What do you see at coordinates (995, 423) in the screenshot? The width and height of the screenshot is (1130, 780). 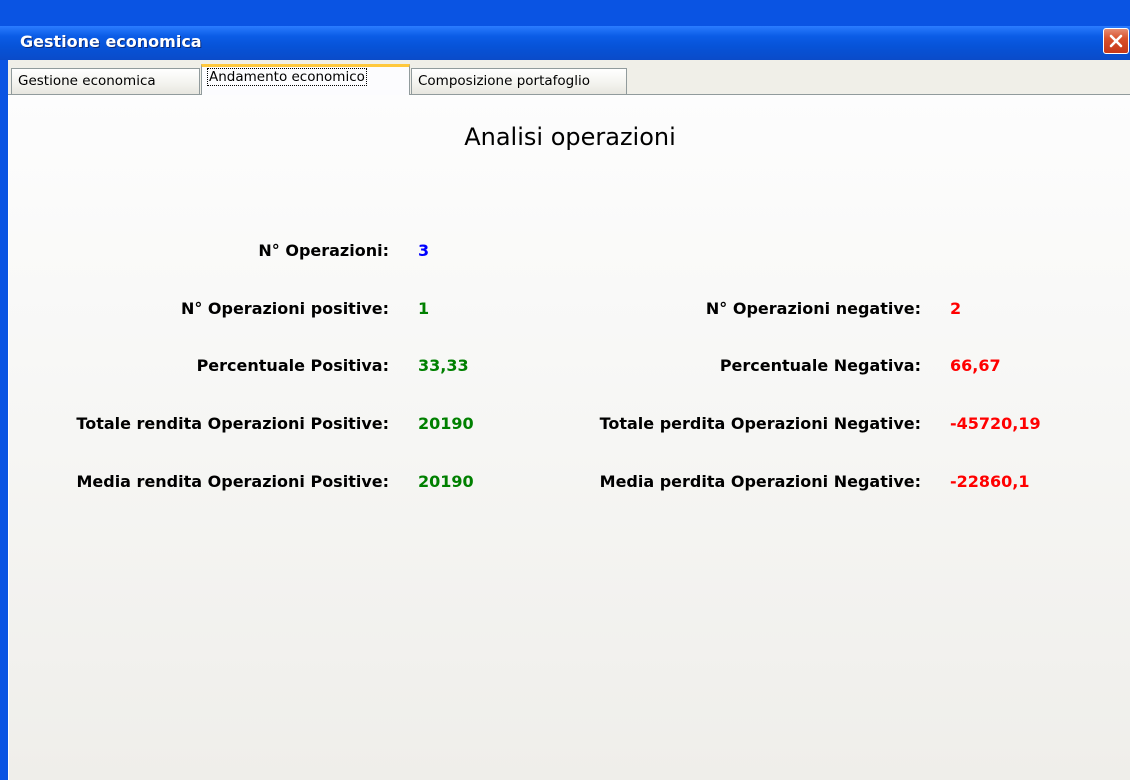 I see `totale-perdita-value: -45720,19` at bounding box center [995, 423].